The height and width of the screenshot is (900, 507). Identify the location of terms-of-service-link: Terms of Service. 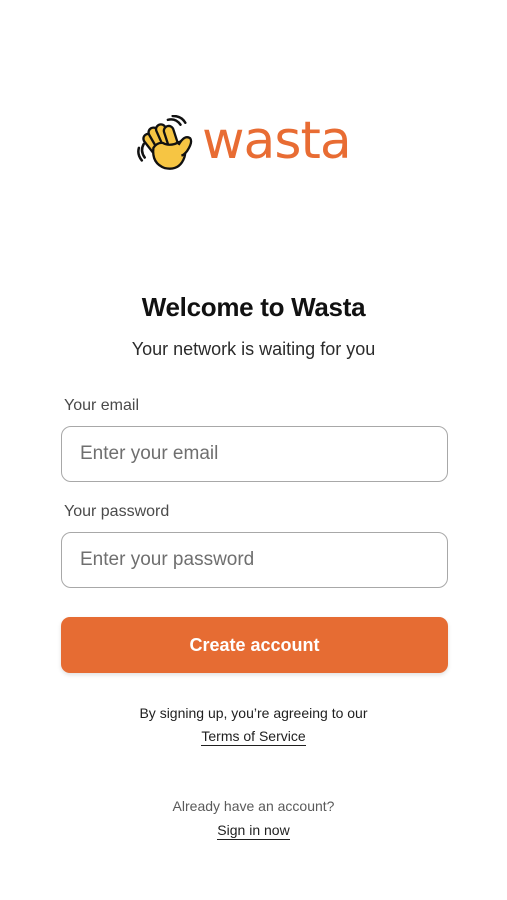
(253, 737).